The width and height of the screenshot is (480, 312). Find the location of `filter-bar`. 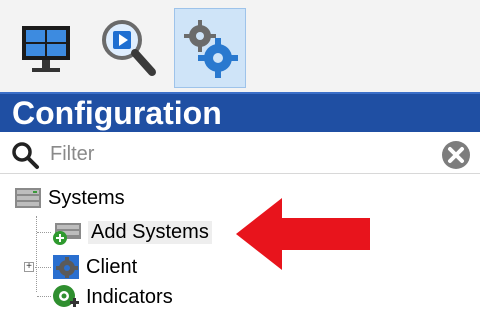

filter-bar is located at coordinates (240, 154).